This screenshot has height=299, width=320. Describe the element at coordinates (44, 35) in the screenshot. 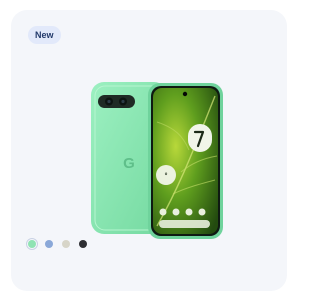

I see `new-badge: New` at that location.